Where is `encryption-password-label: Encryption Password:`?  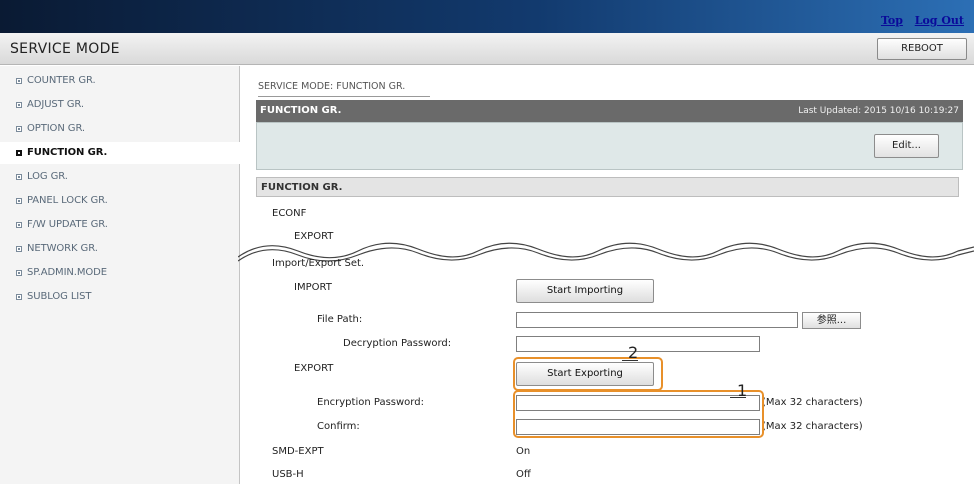
encryption-password-label: Encryption Password: is located at coordinates (370, 402).